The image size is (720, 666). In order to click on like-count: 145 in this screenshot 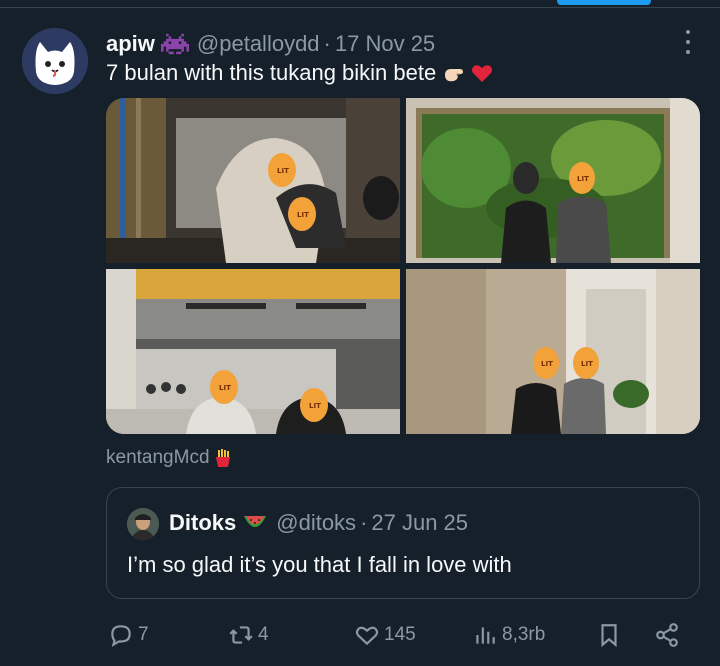, I will do `click(400, 634)`.